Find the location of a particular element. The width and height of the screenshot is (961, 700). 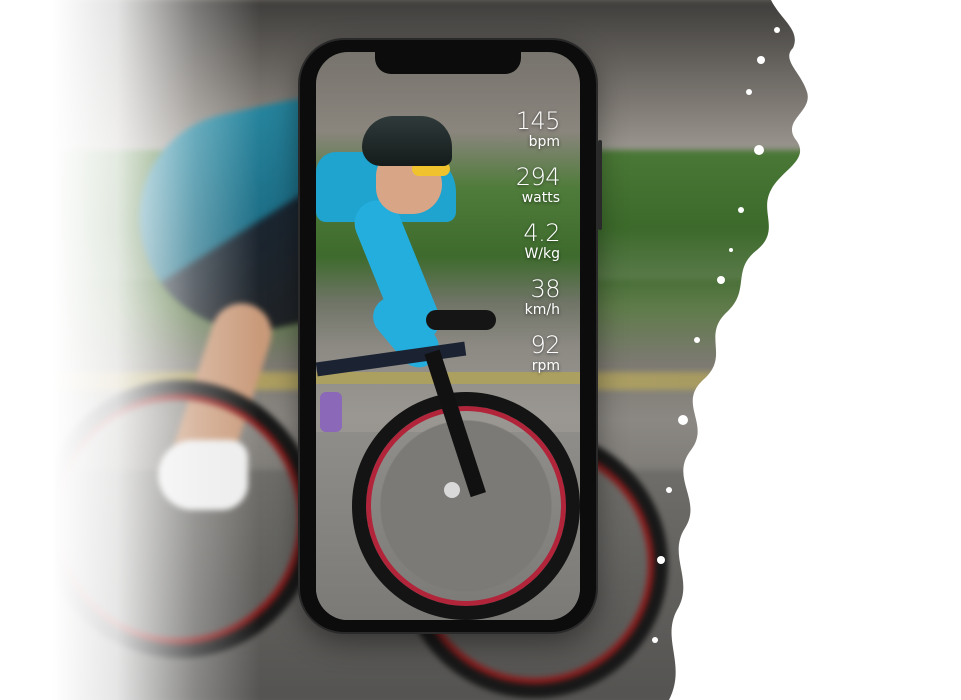

metric-unit: watts is located at coordinates (540, 198).